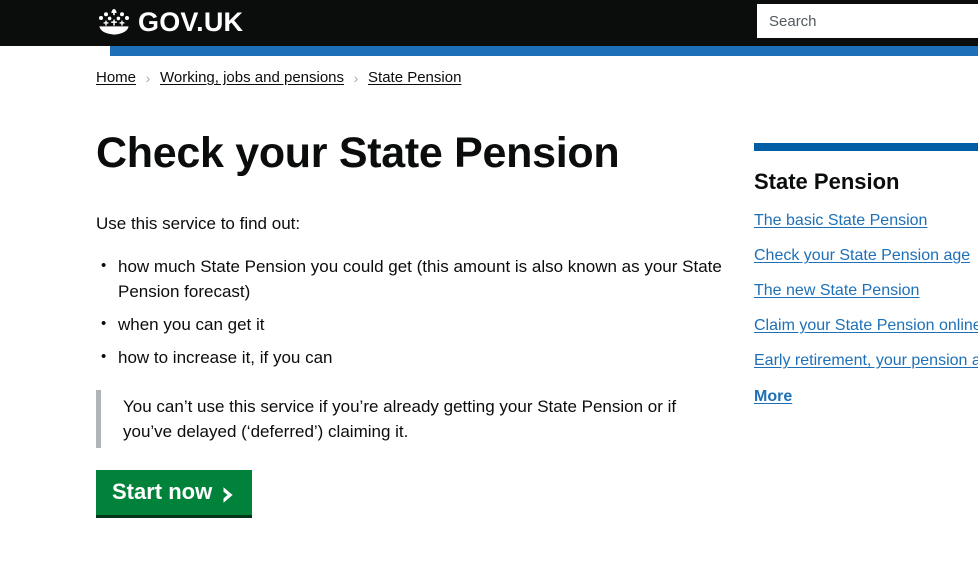  I want to click on list-item: how to increase it, if you can, so click(412, 357).